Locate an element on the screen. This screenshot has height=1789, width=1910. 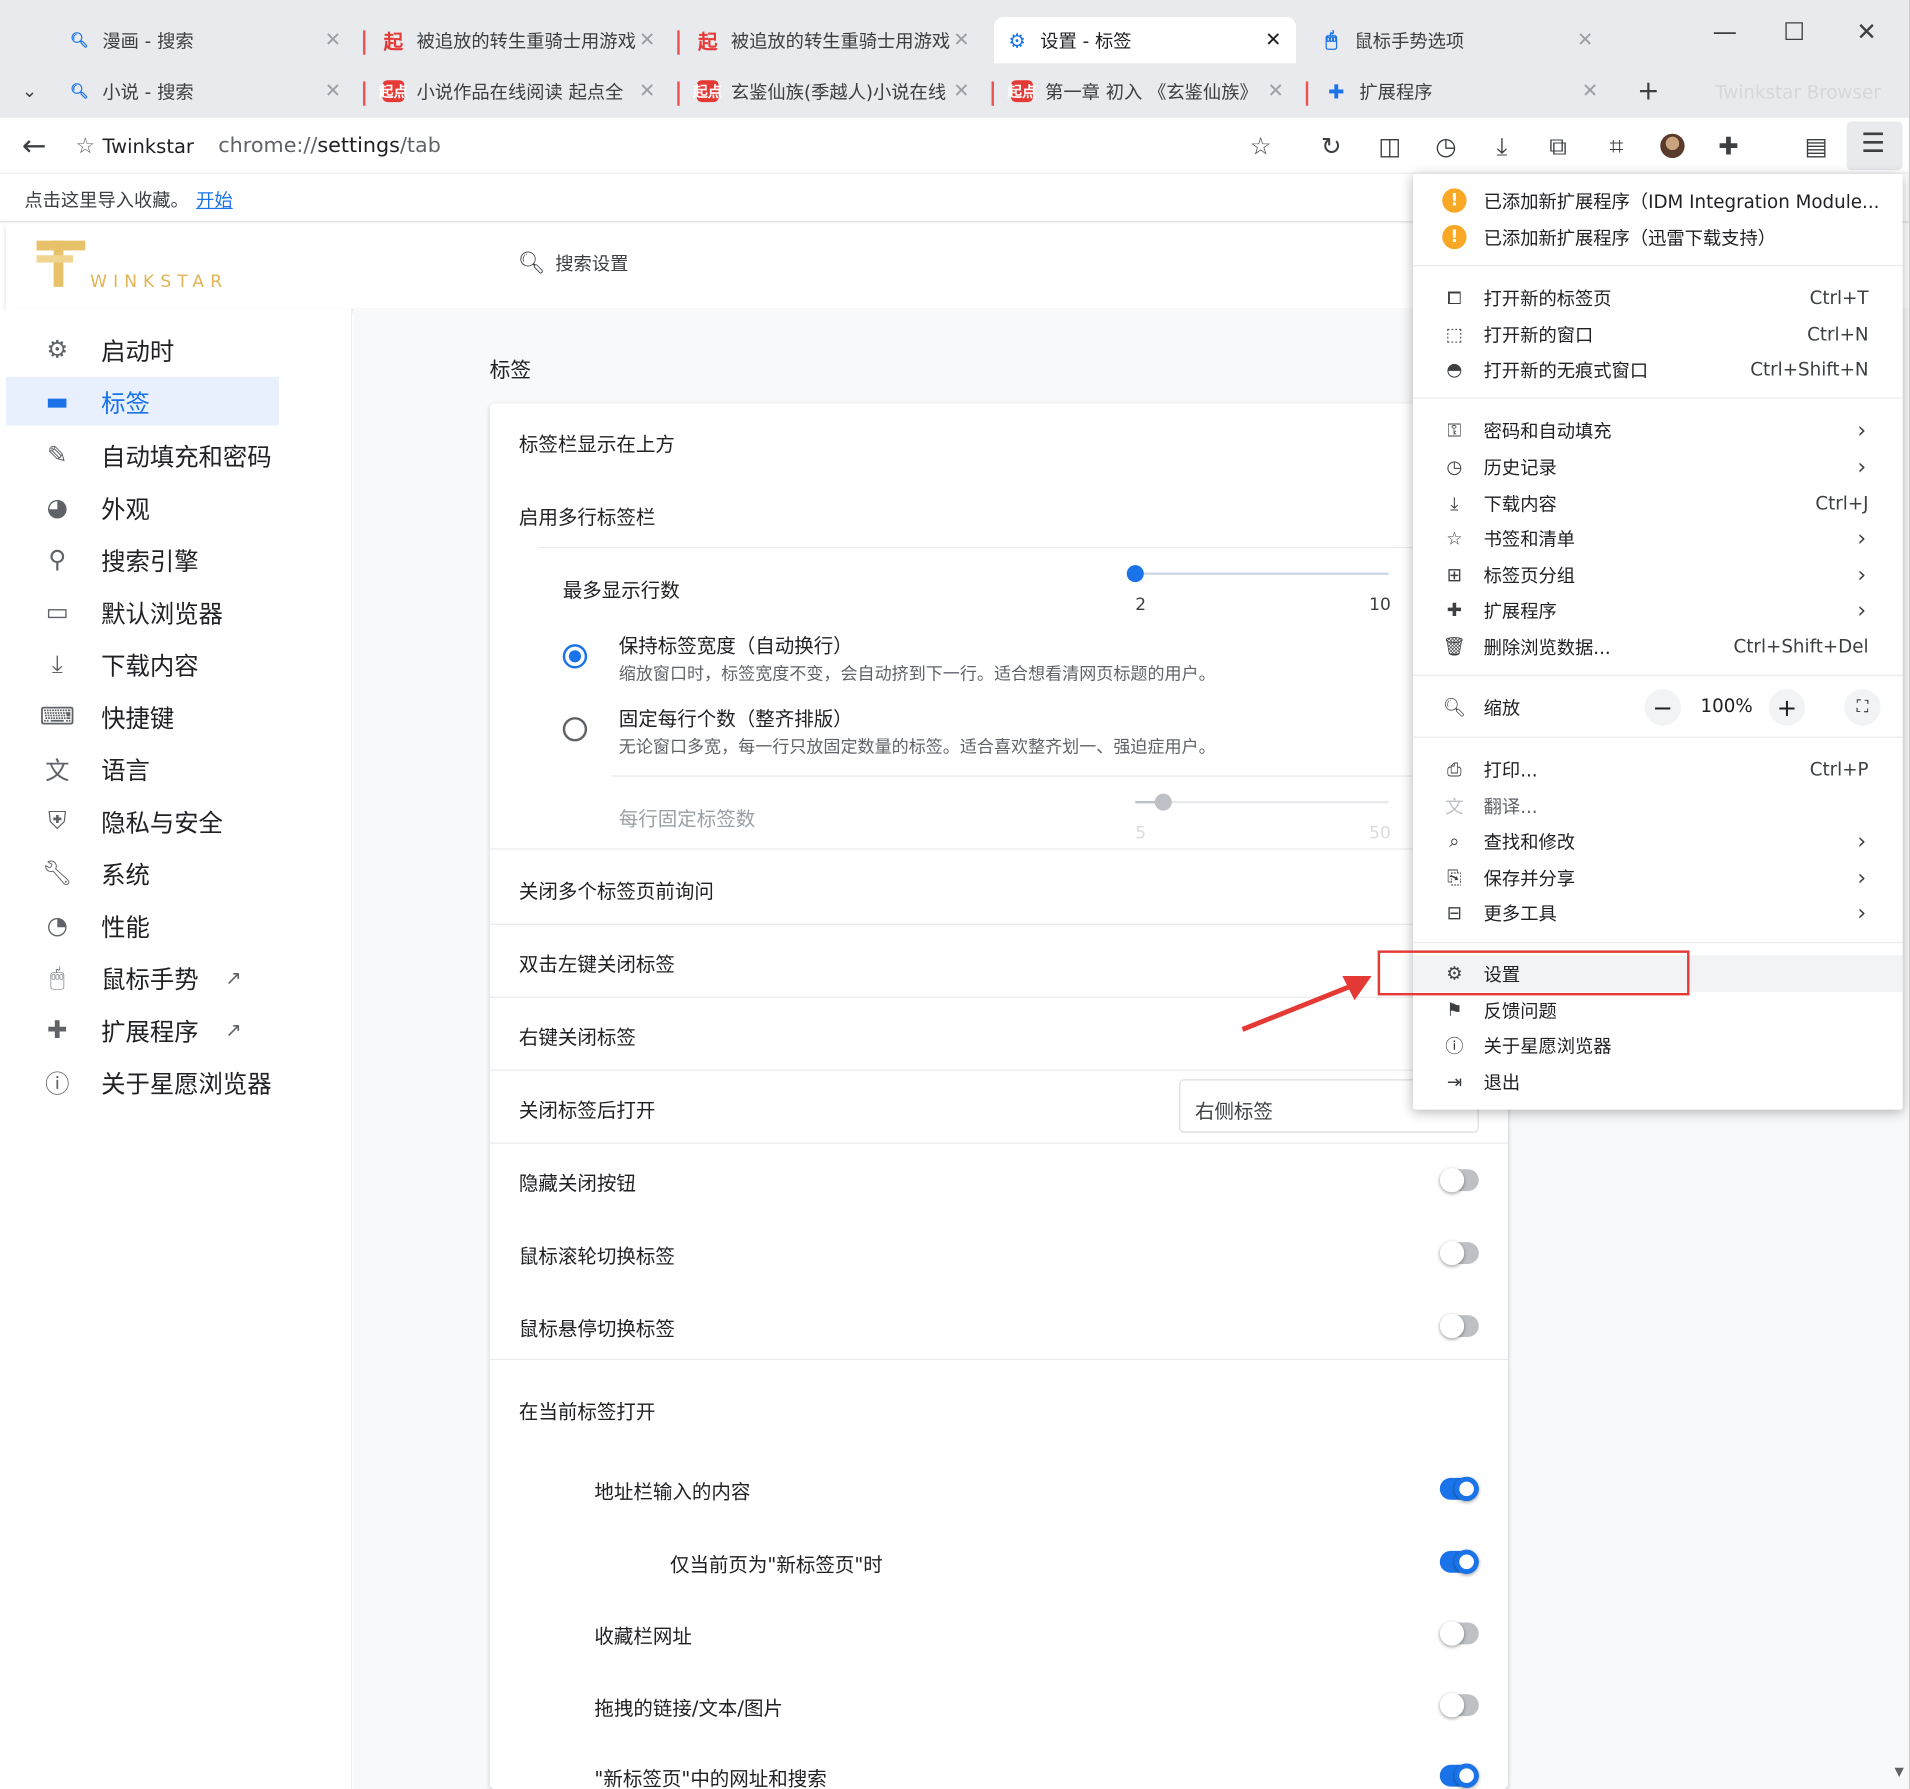
tab-settings: ⚙ 设置 - 标签 ✕ is located at coordinates (1145, 40).